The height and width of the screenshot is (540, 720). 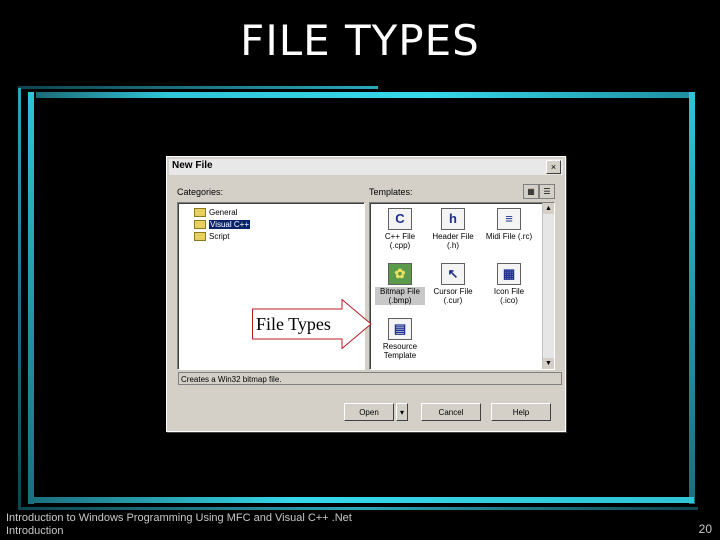 I want to click on template-item-midi-file: ≡ Midi File (.rc), so click(x=509, y=224).